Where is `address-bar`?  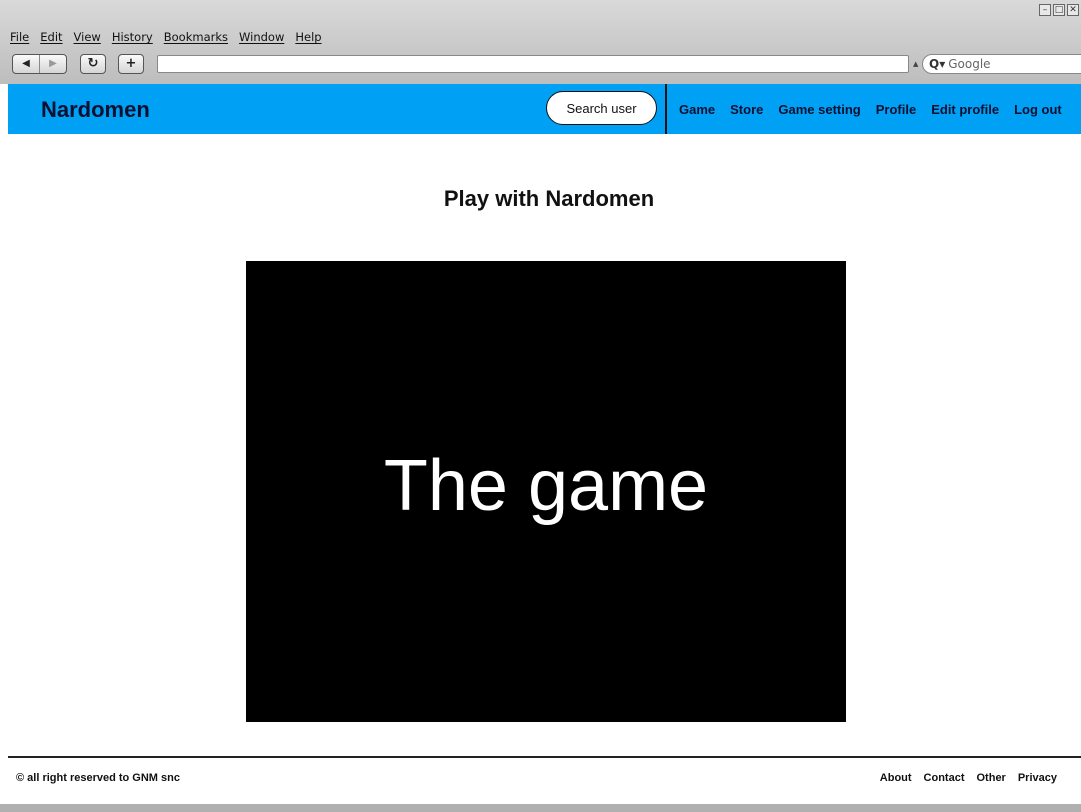
address-bar is located at coordinates (533, 64).